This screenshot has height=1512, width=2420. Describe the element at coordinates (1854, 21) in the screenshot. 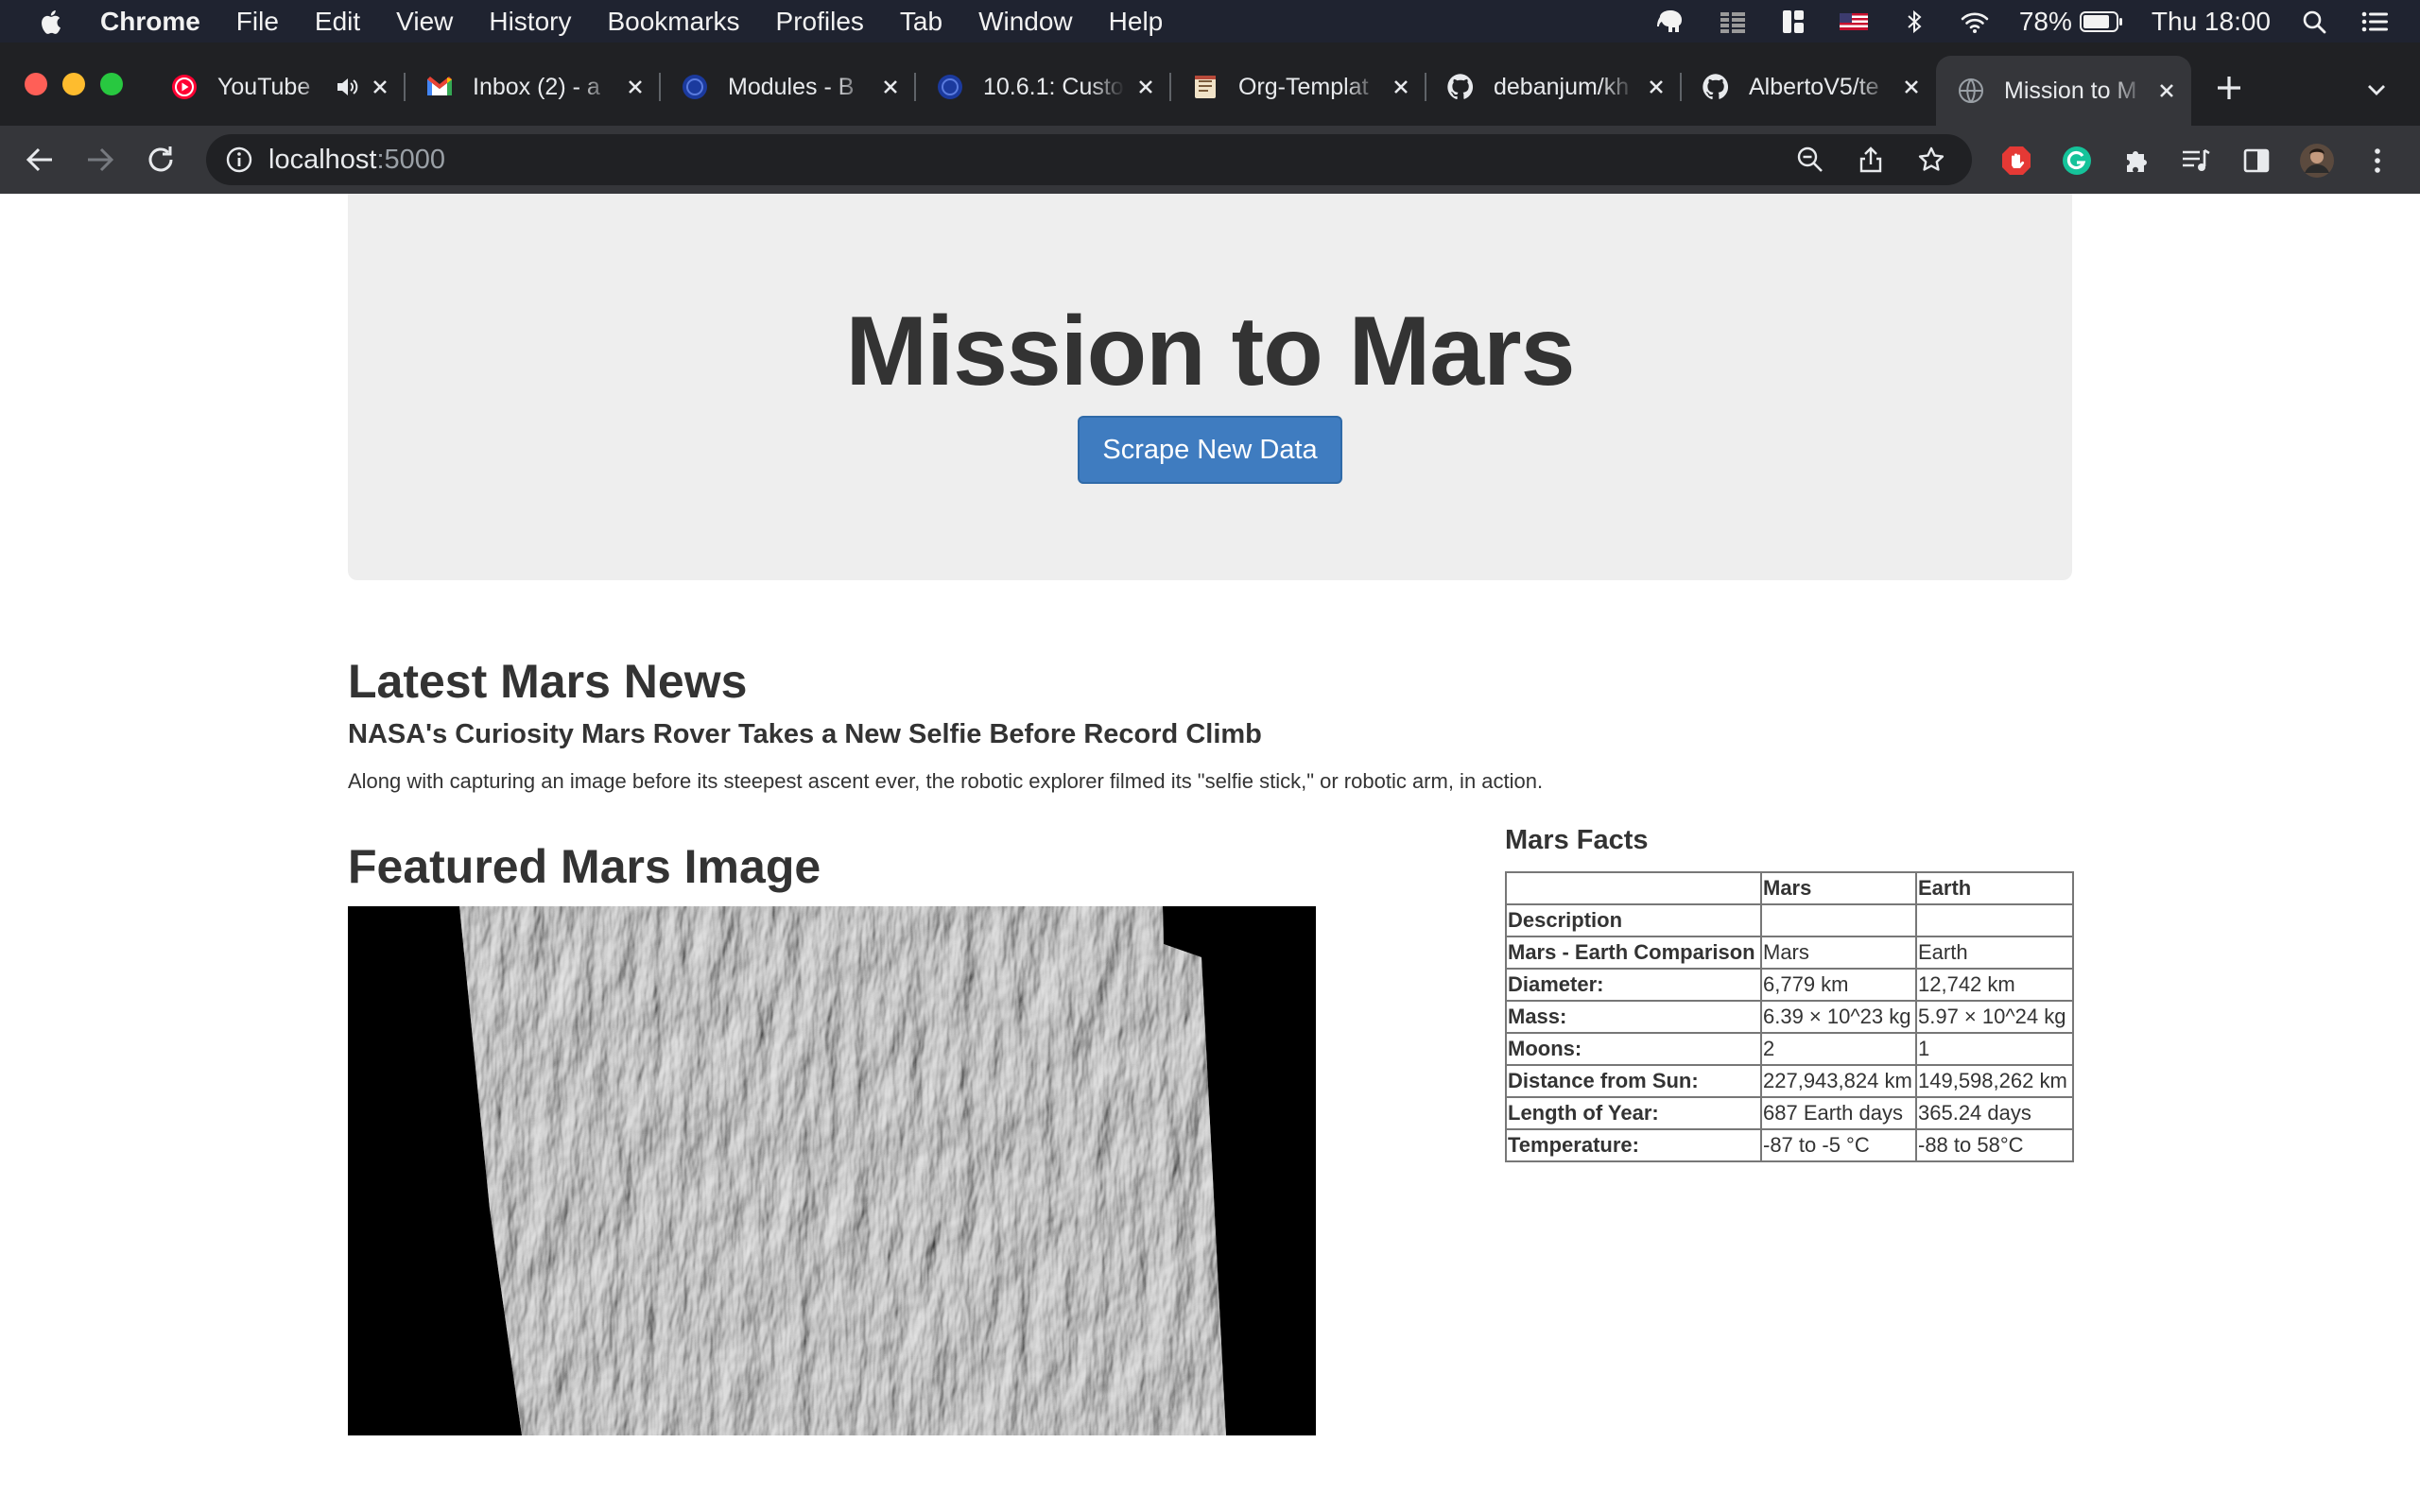

I see `us-flag-icon` at that location.